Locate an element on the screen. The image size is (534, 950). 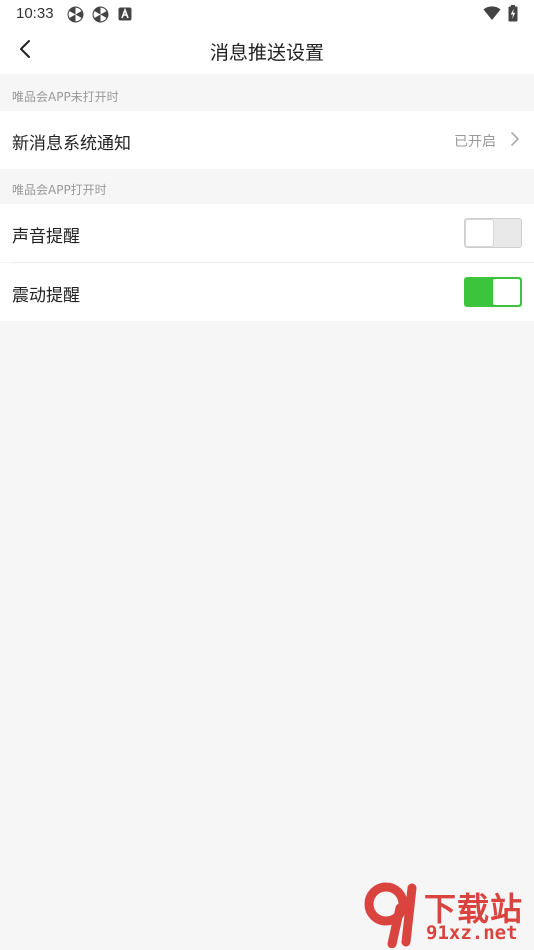
battery-charging-icon is located at coordinates (513, 15).